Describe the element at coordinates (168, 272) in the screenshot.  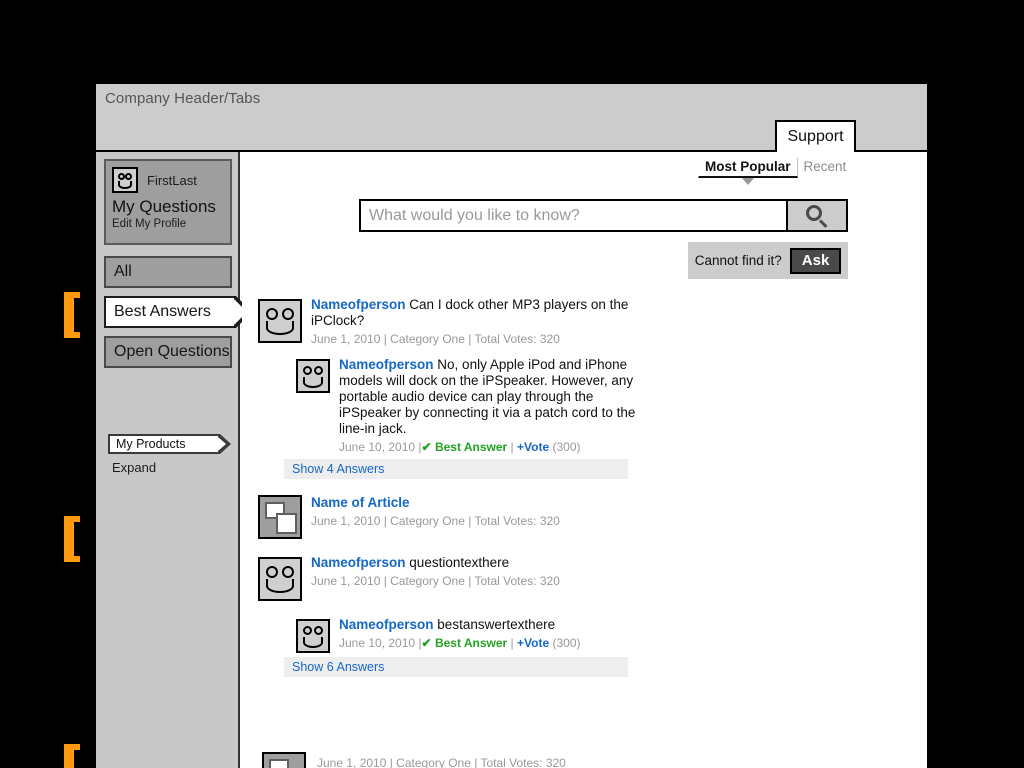
I see `sidebar-item-all: All` at that location.